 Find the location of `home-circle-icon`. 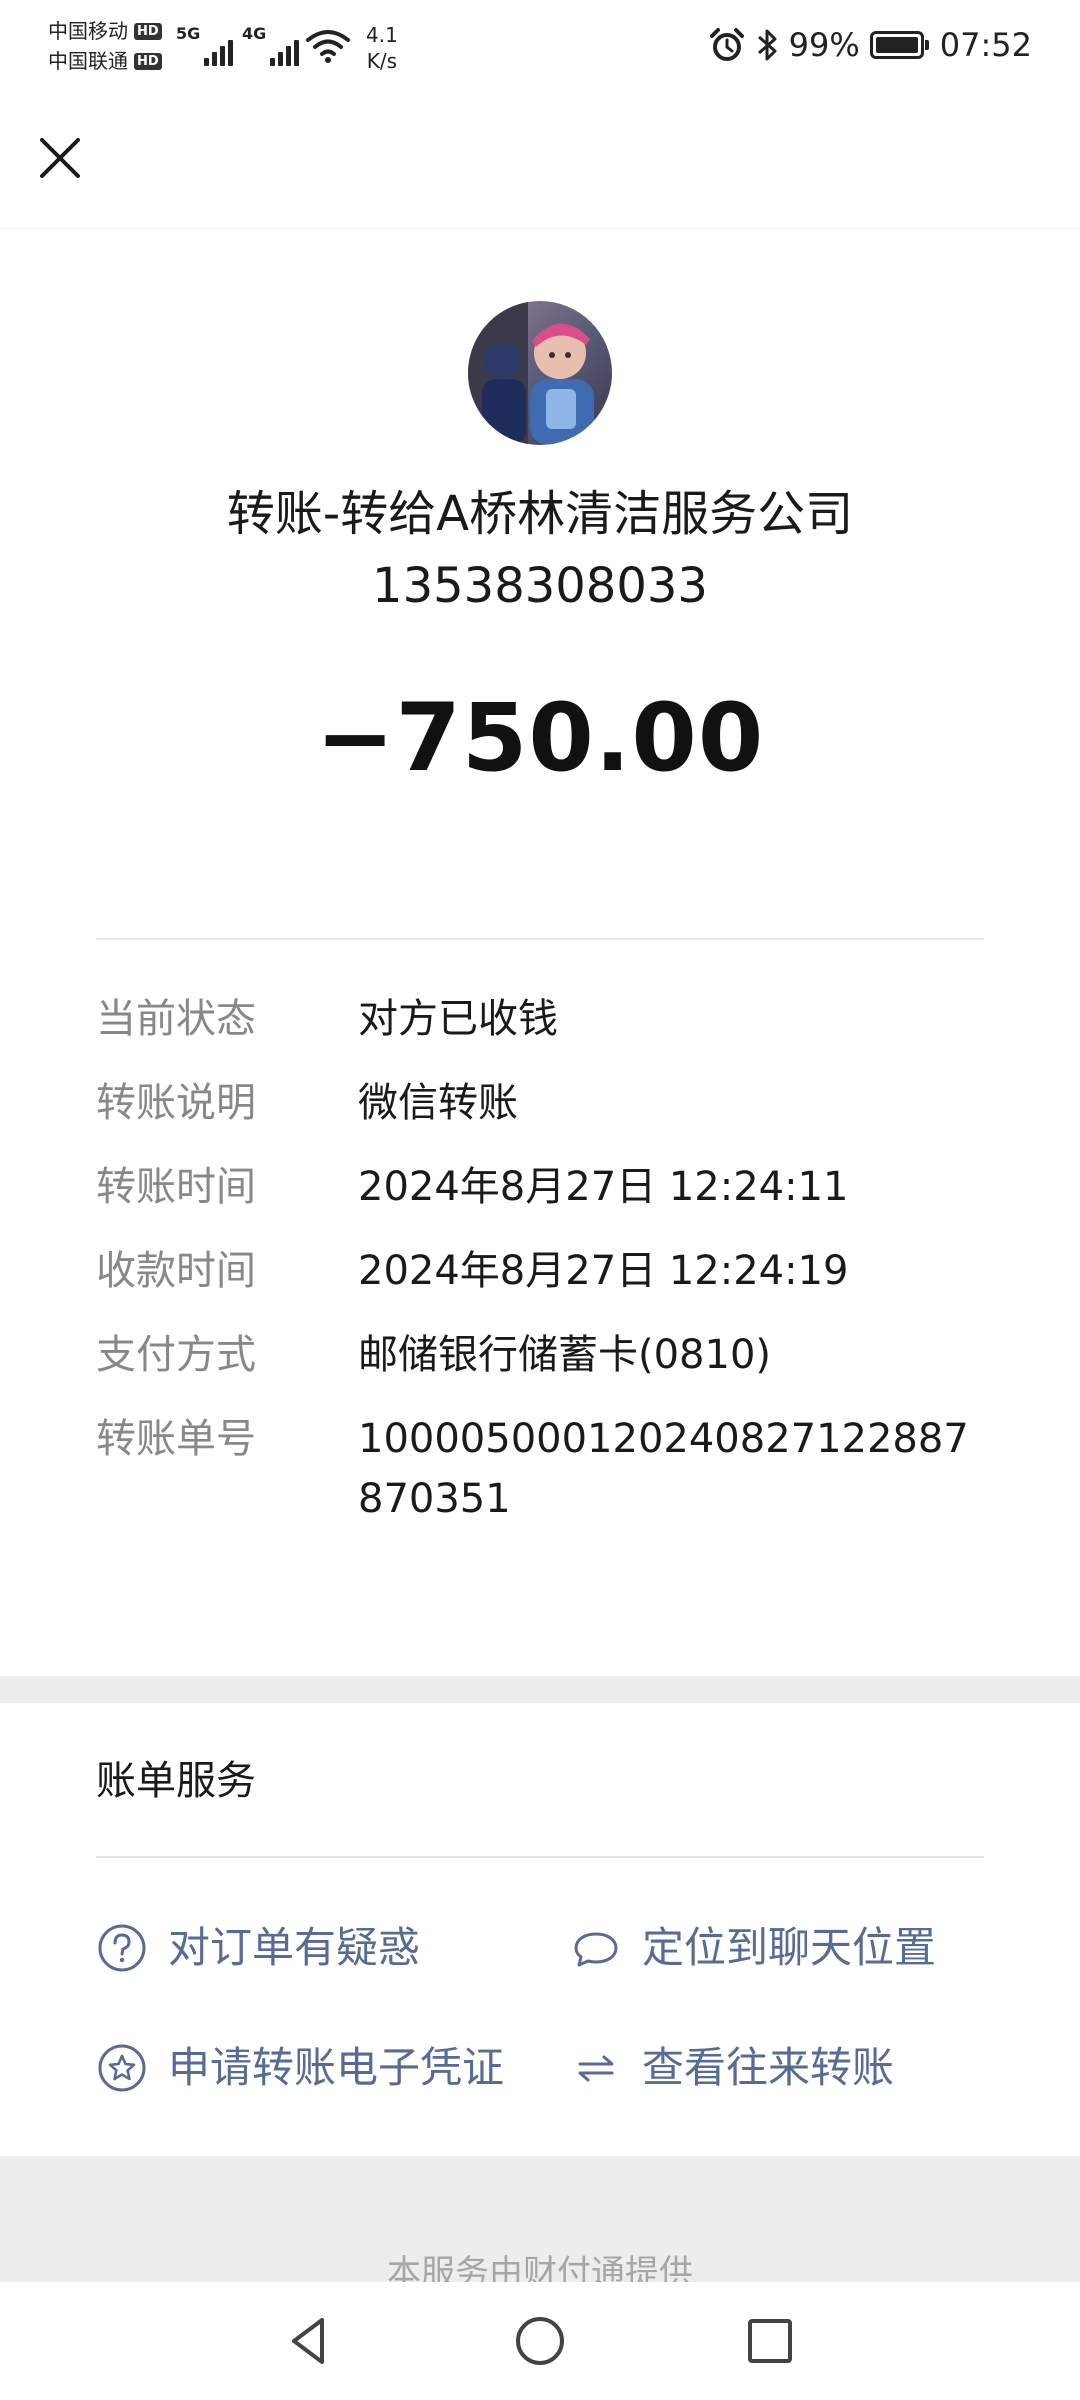

home-circle-icon is located at coordinates (540, 2341).